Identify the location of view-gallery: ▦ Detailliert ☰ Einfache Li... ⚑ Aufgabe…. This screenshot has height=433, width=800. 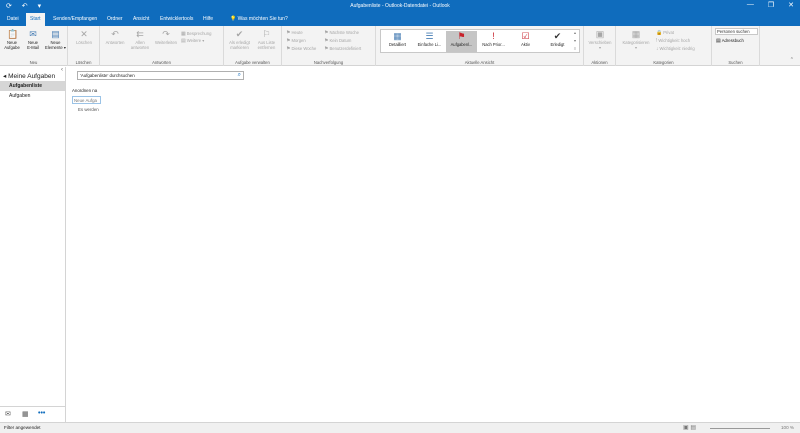
(480, 41).